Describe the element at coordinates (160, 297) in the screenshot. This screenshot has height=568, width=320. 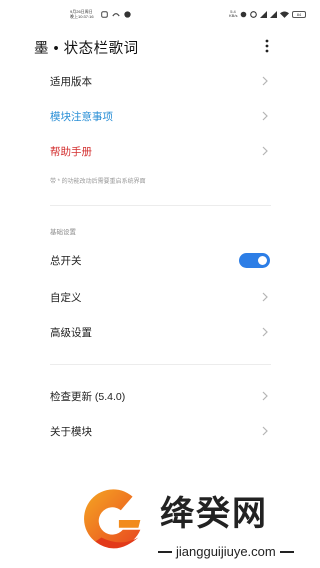
I see `setting-custom: 自定义` at that location.